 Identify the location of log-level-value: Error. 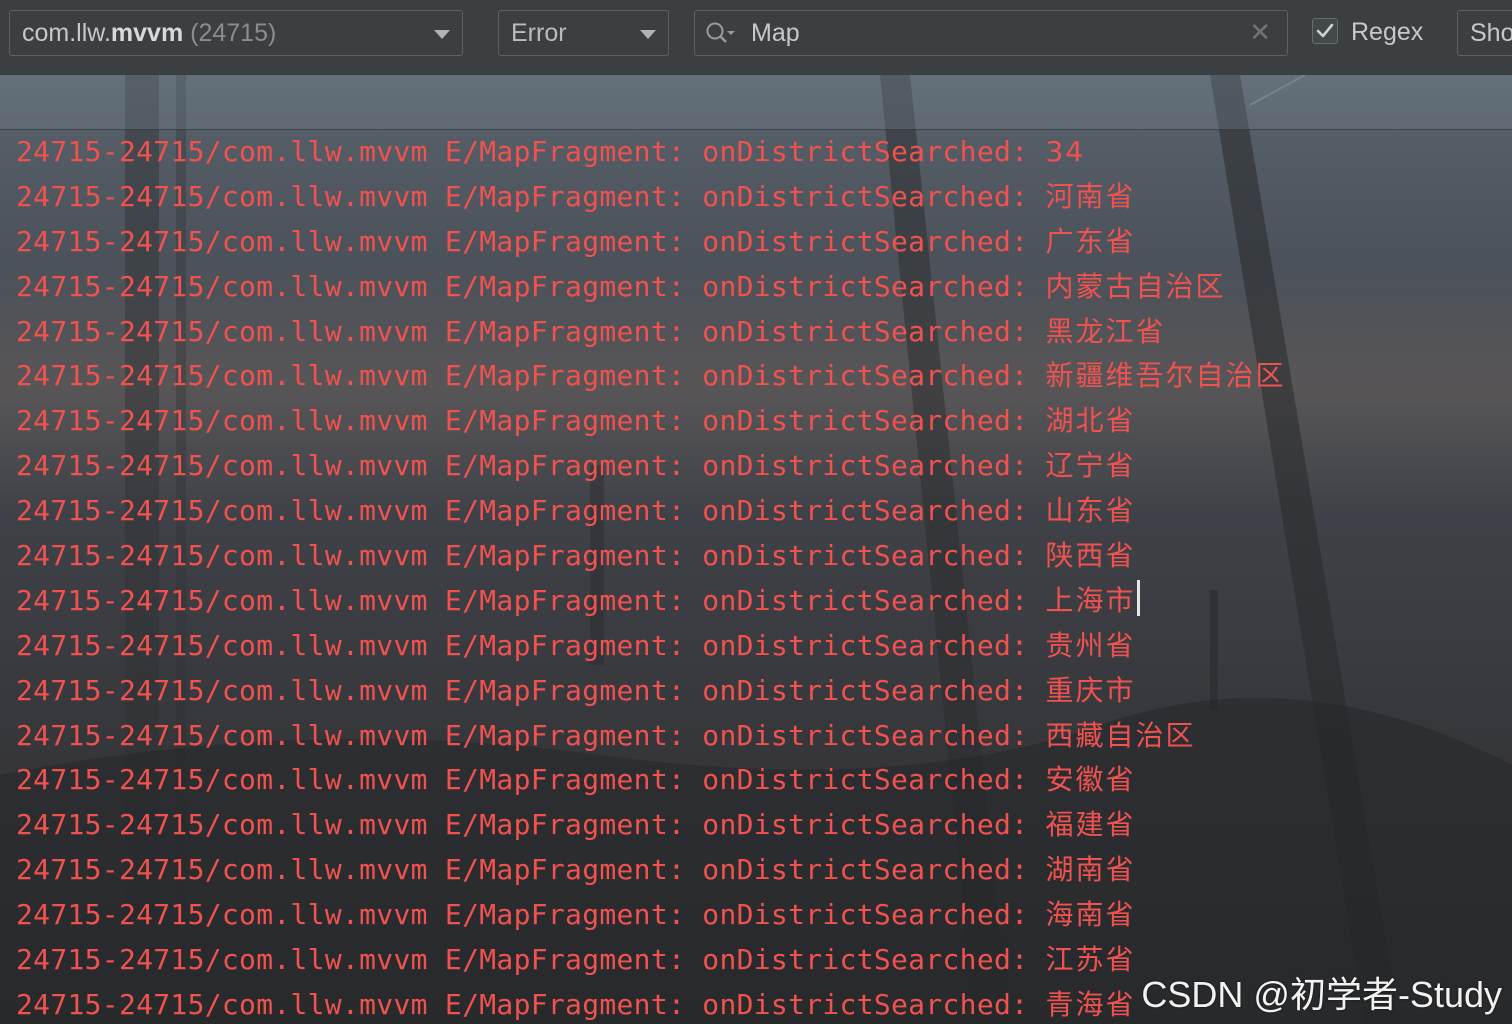
(539, 33).